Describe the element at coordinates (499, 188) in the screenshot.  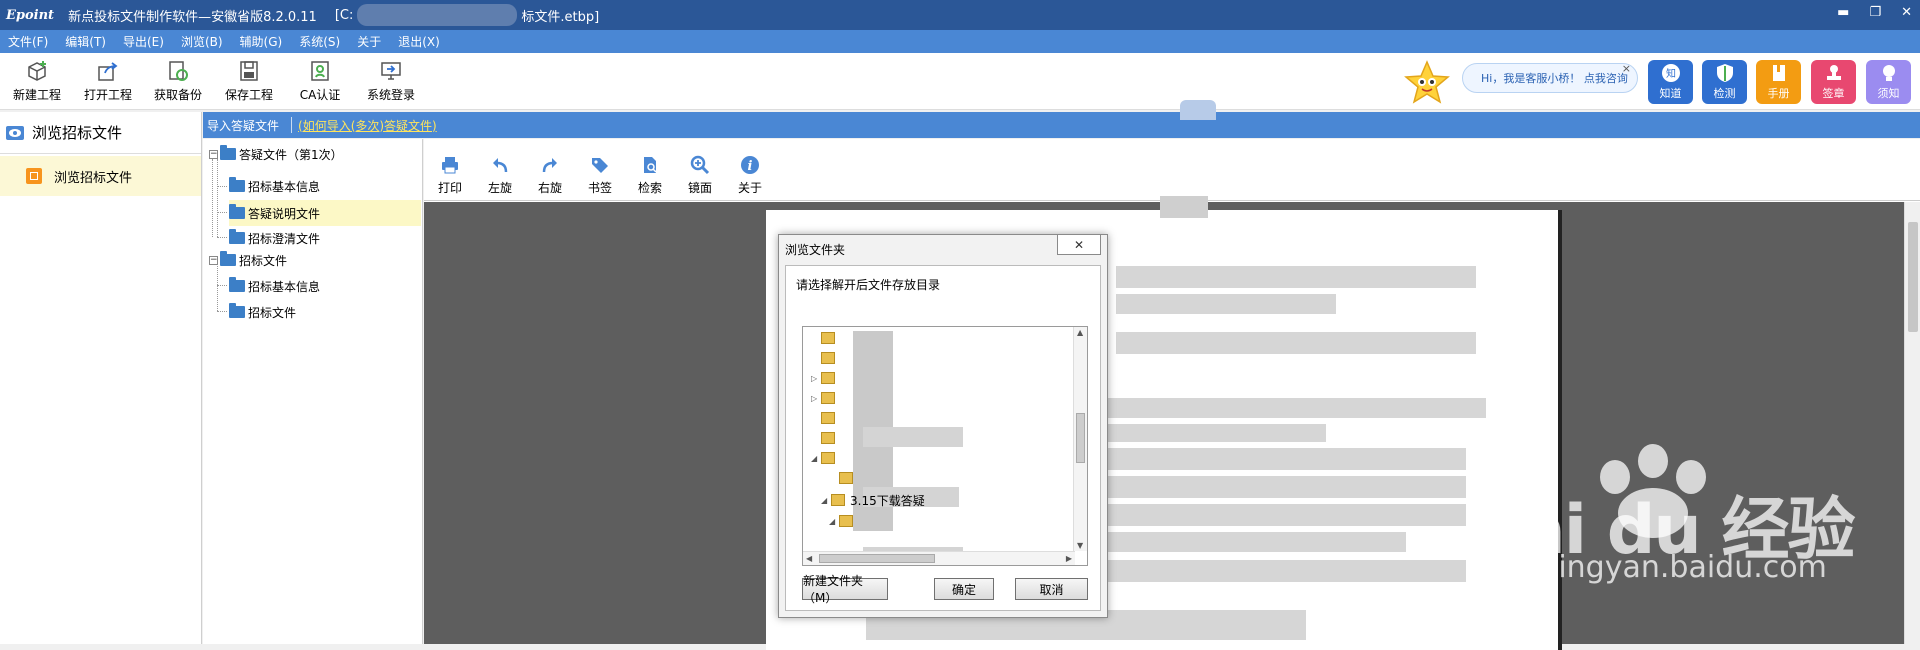
I see `rotate-left-label: 左旋` at that location.